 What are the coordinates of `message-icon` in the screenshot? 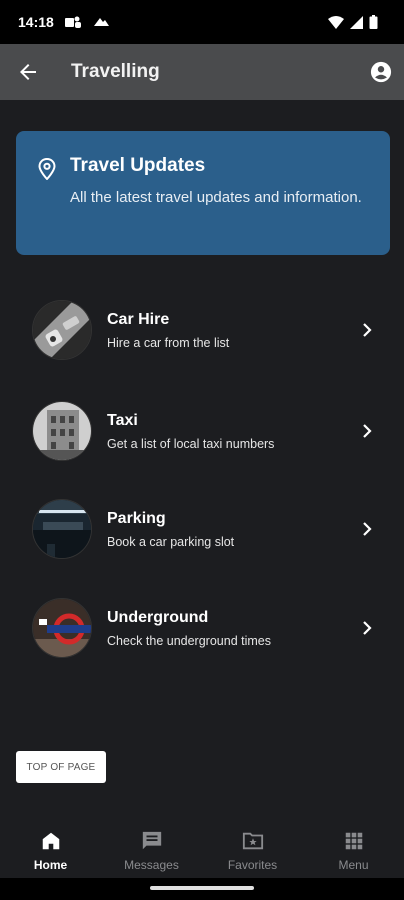 It's located at (151, 840).